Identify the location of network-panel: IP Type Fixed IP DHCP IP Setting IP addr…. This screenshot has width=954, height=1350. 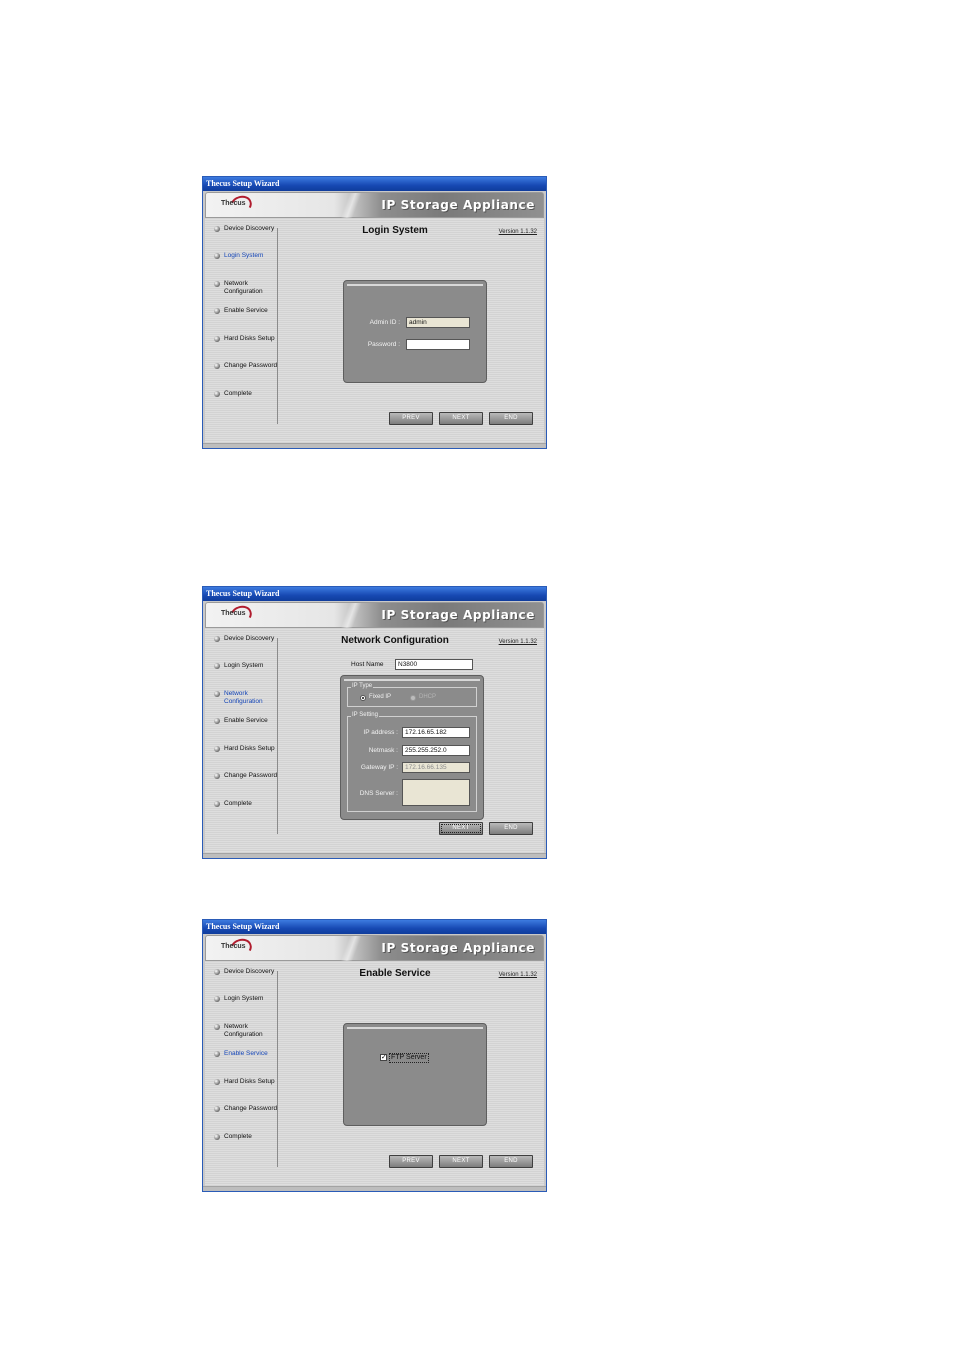
(412, 747).